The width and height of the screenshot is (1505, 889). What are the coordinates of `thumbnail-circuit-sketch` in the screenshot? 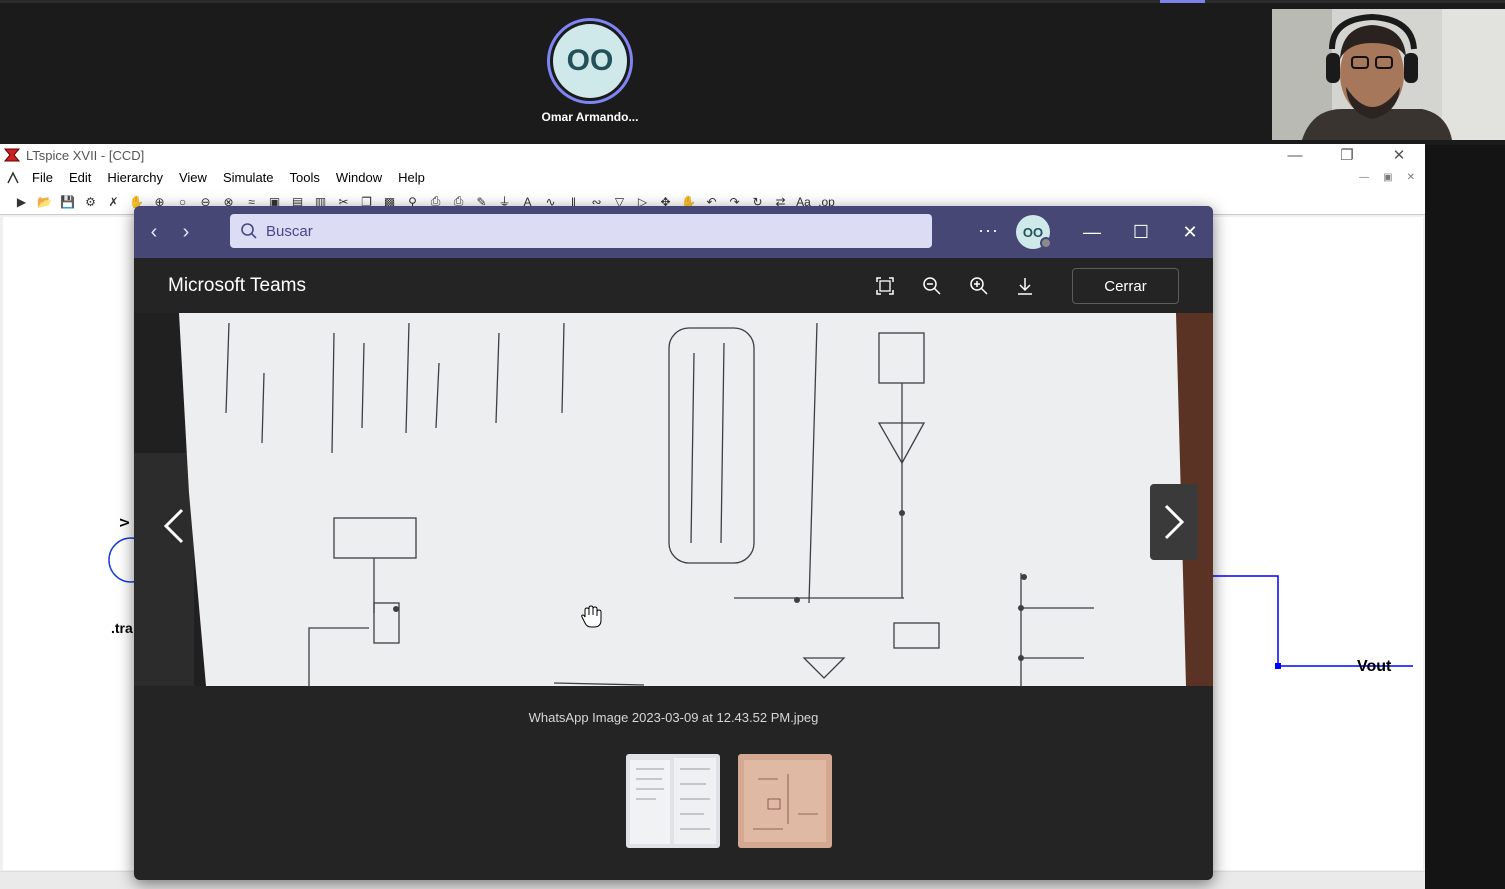 It's located at (785, 801).